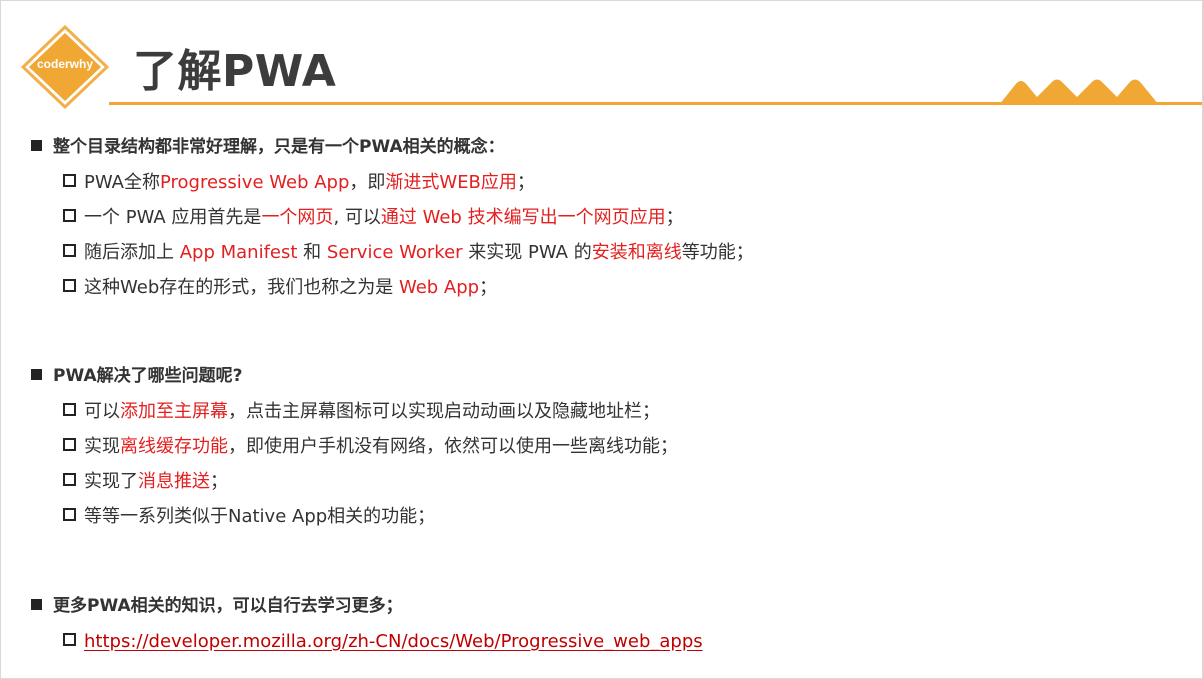 The height and width of the screenshot is (679, 1203). Describe the element at coordinates (64, 64) in the screenshot. I see `logo-text: coderwhy` at that location.